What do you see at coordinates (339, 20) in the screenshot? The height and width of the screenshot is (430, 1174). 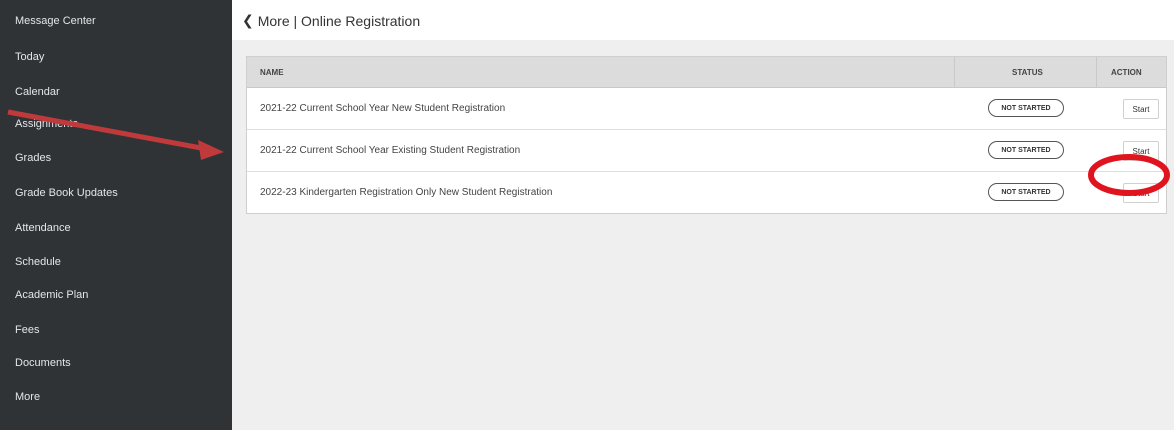 I see `breadcrumb: More | Online Registration` at bounding box center [339, 20].